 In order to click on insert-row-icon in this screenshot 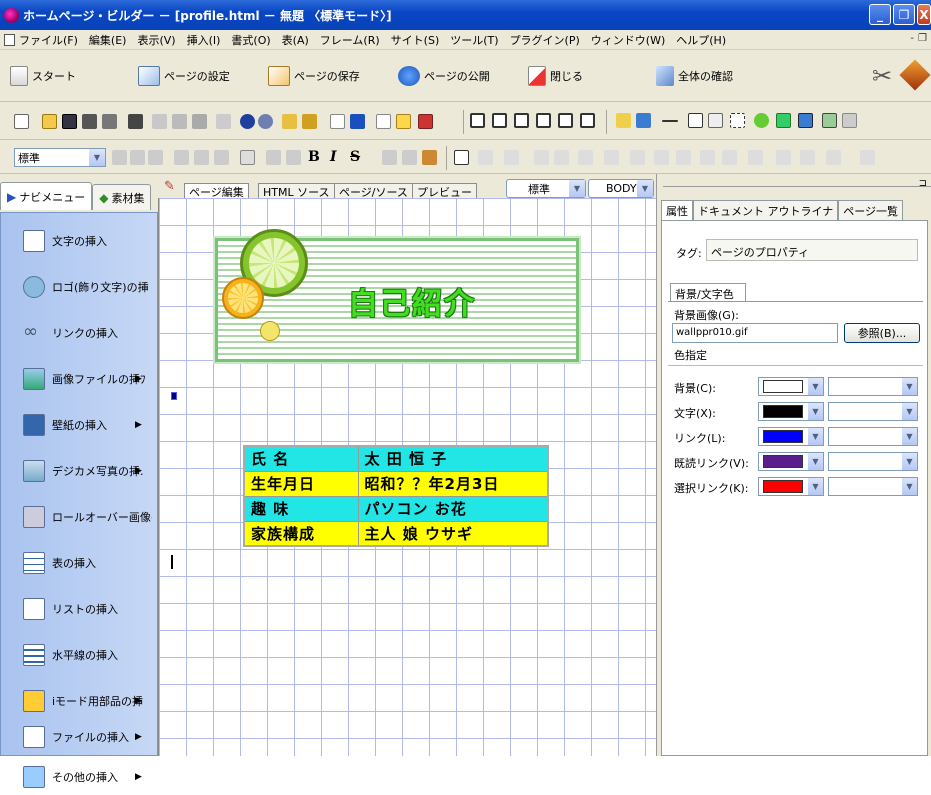, I will do `click(661, 157)`.